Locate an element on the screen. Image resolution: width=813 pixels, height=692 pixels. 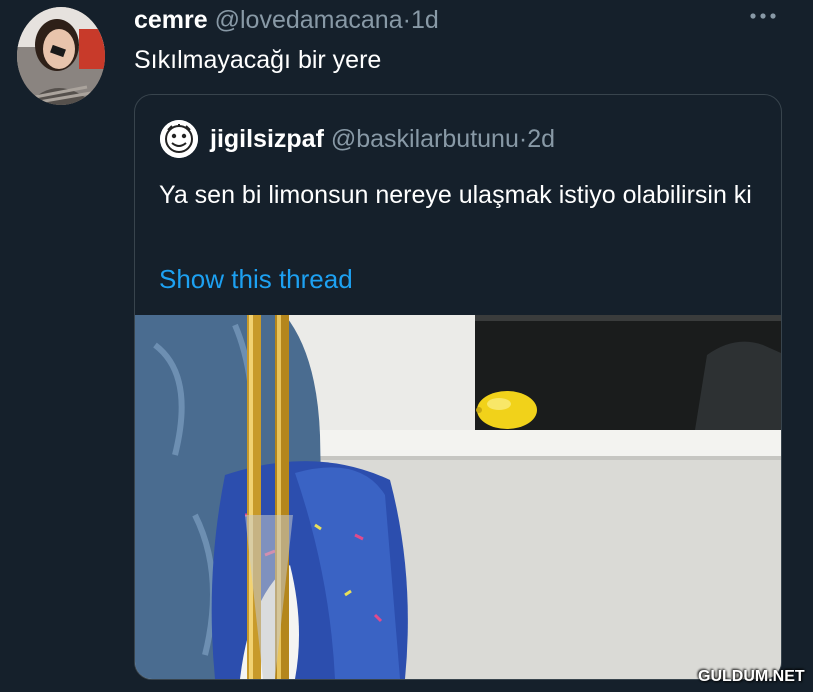
show-thread-link: Show this thread is located at coordinates (256, 279).